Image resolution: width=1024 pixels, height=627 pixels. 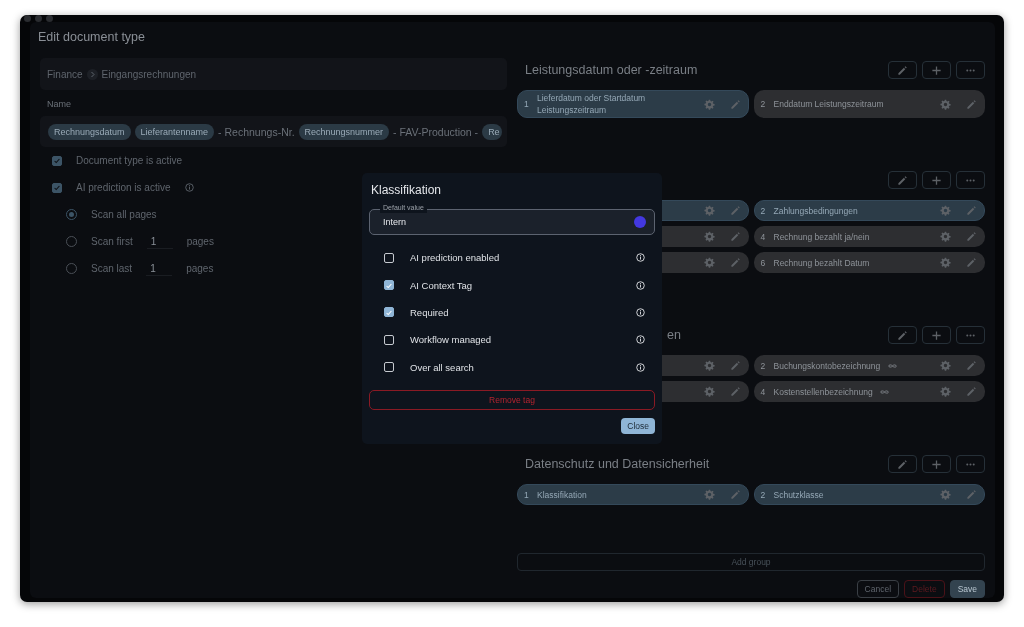 I want to click on name-text: - FAV-Production -, so click(x=436, y=131).